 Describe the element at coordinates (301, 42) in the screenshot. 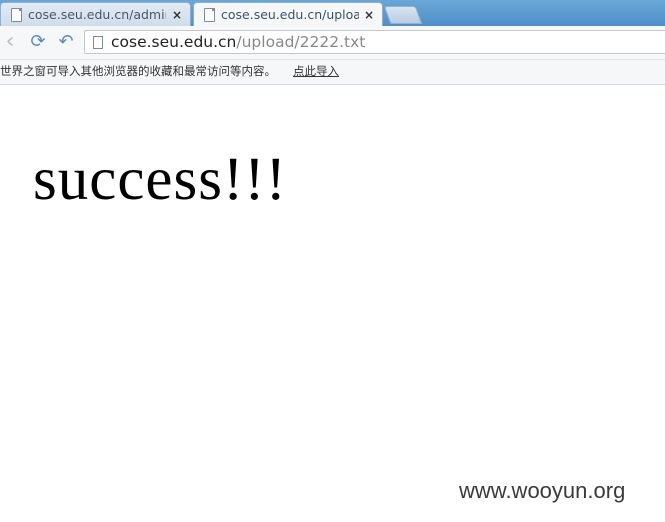

I see `url-path: /upload/2222.txt` at that location.